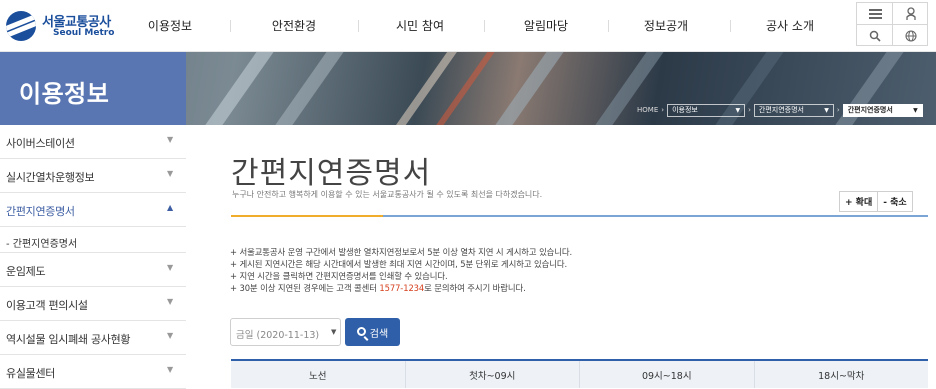 This screenshot has height=389, width=936. I want to click on zoom-controls: + 확대 - 축소, so click(876, 201).